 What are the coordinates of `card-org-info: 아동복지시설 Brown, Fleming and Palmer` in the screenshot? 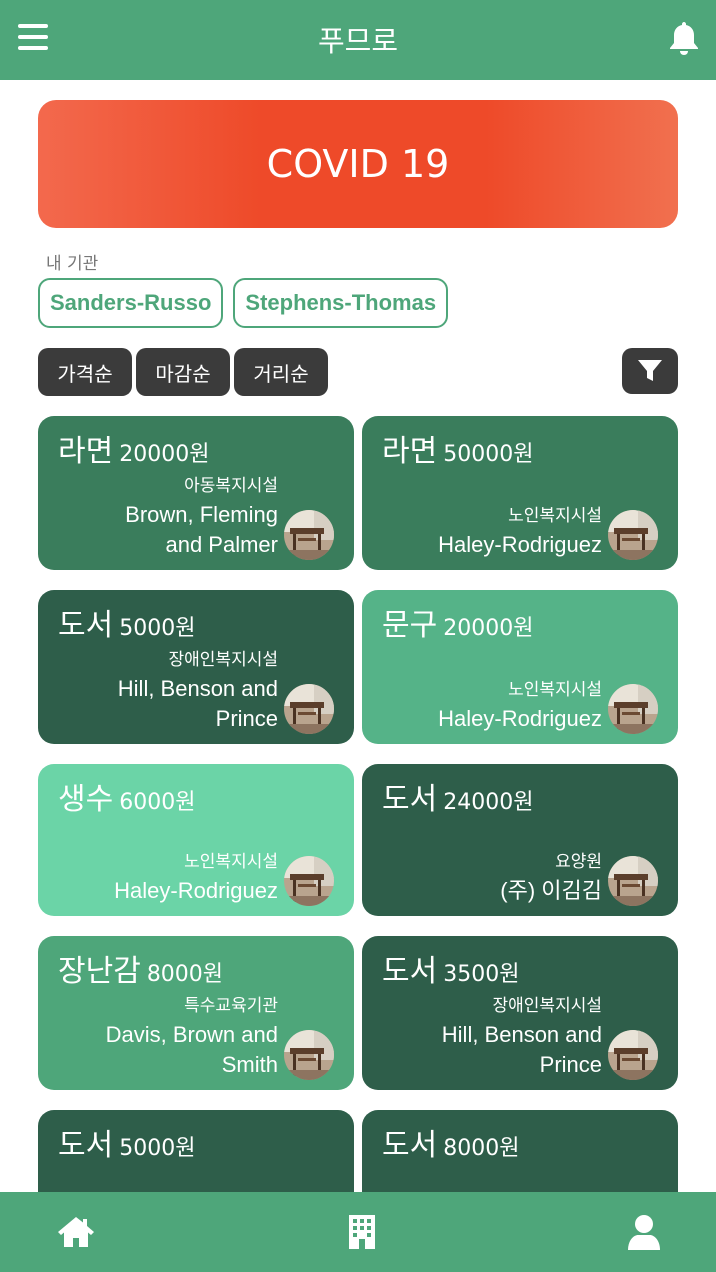 It's located at (201, 515).